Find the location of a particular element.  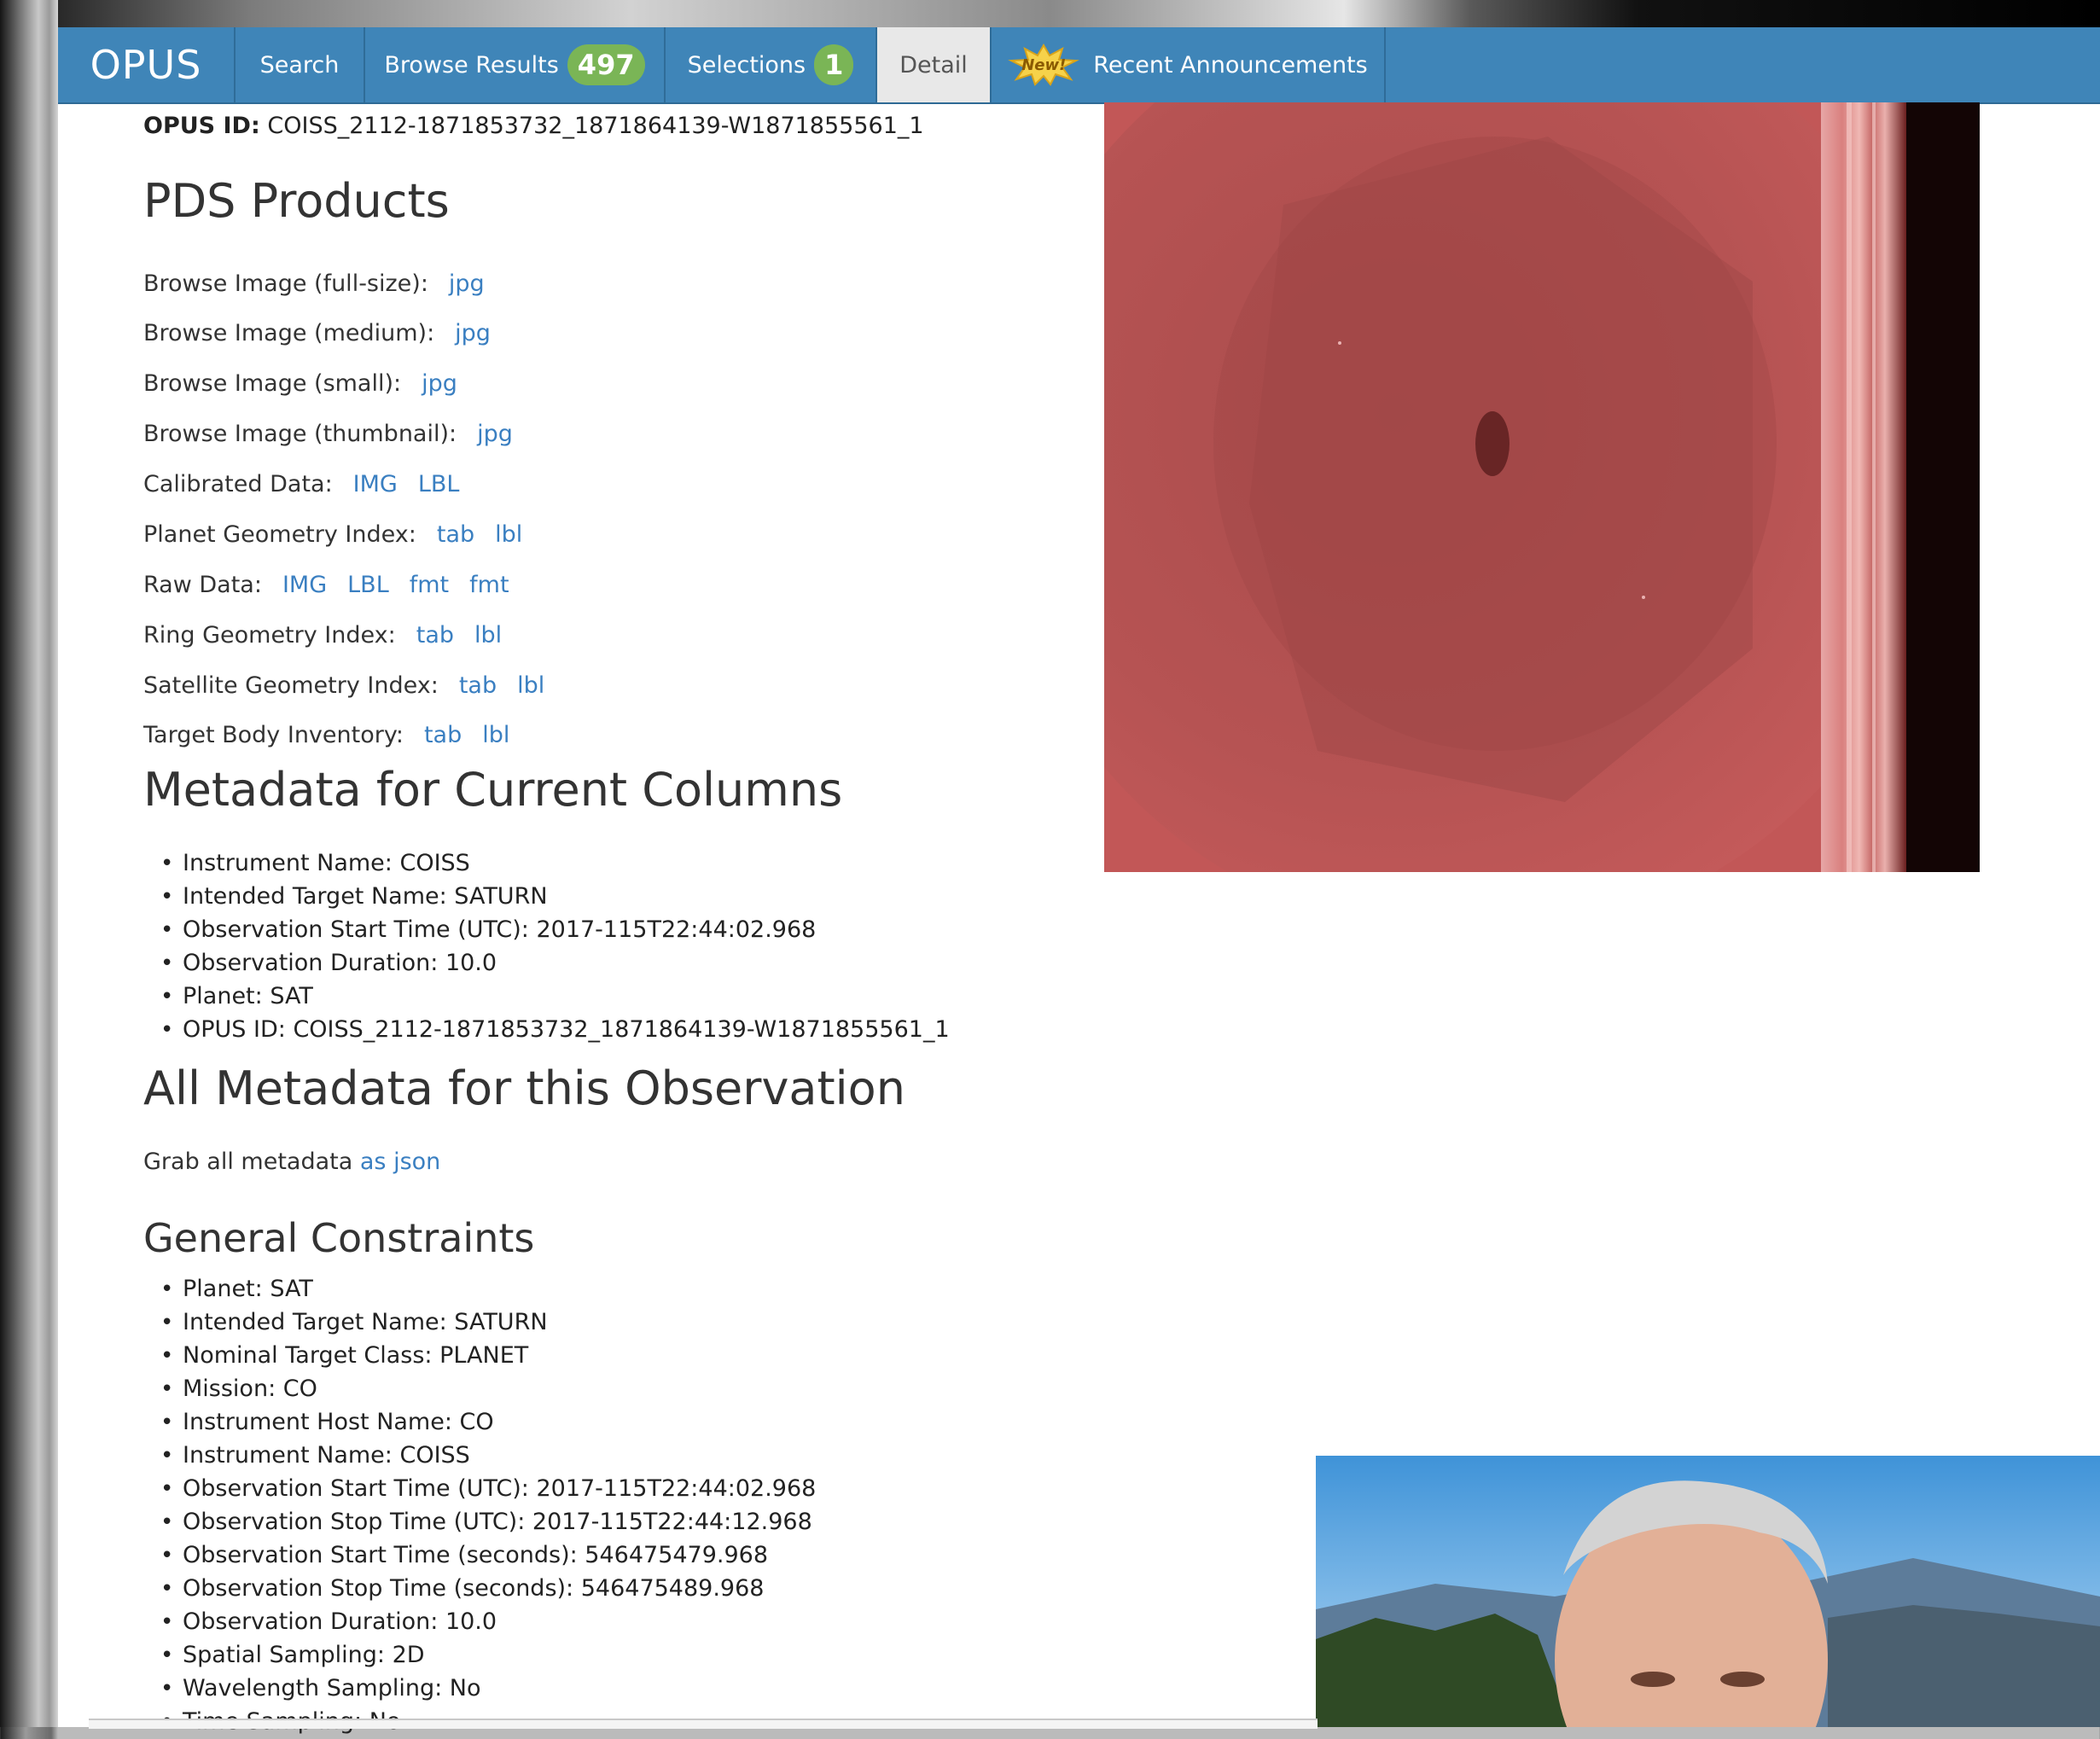

pds-row-ring-geometry: Ring Geometry Index: tab lbl is located at coordinates (323, 635).